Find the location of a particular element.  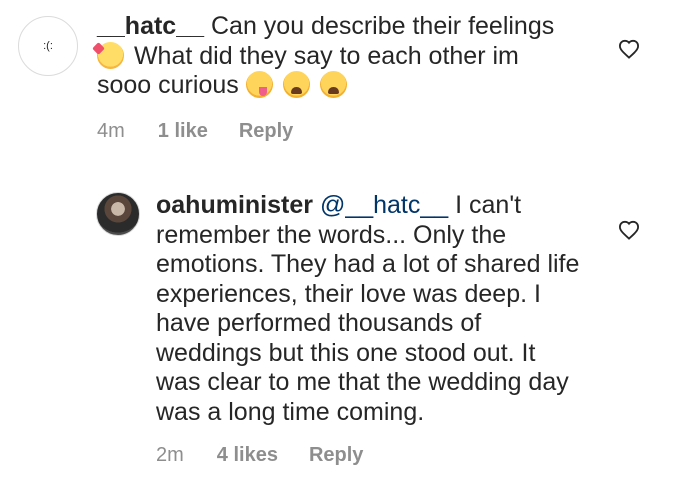

comment-meta: 2m 4 likes Reply is located at coordinates (259, 455).